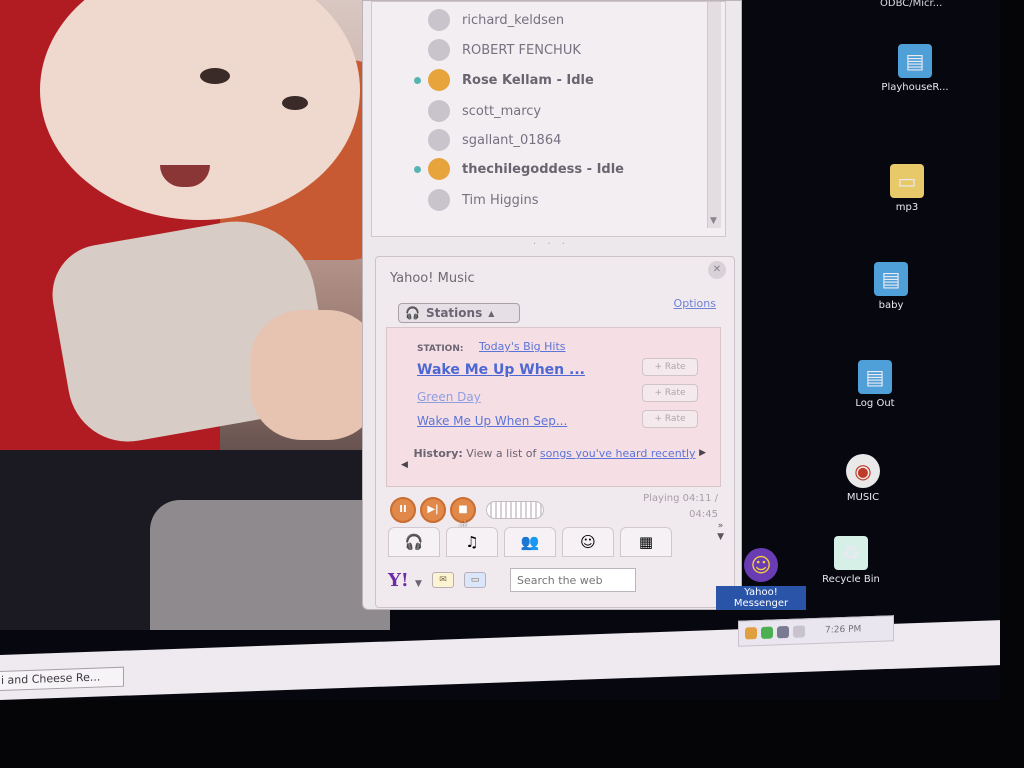 Image resolution: width=1024 pixels, height=768 pixels. Describe the element at coordinates (572, 580) in the screenshot. I see `search-input` at that location.